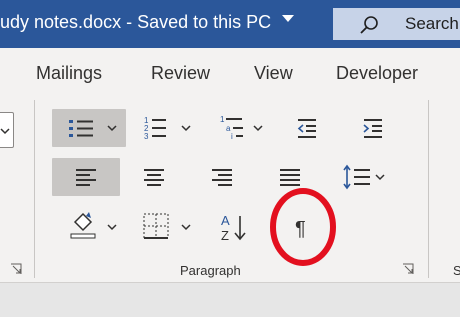 This screenshot has width=460, height=317. What do you see at coordinates (369, 25) in the screenshot?
I see `search-icon` at bounding box center [369, 25].